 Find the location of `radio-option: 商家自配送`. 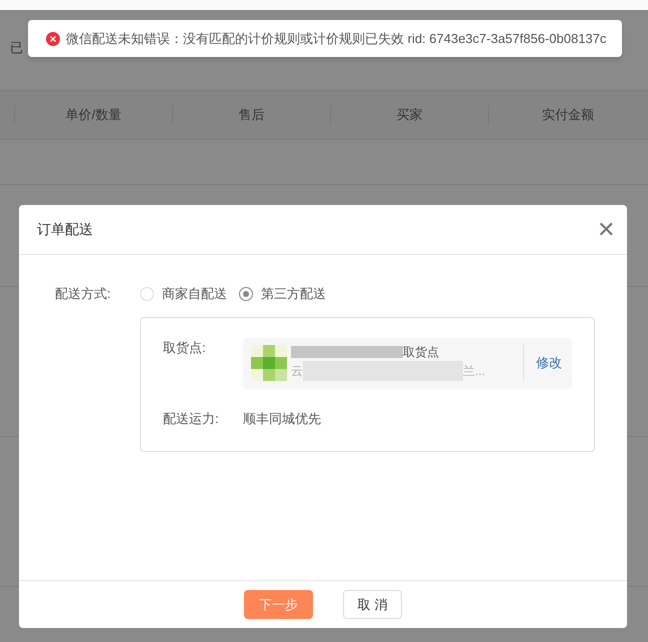

radio-option: 商家自配送 is located at coordinates (183, 294).